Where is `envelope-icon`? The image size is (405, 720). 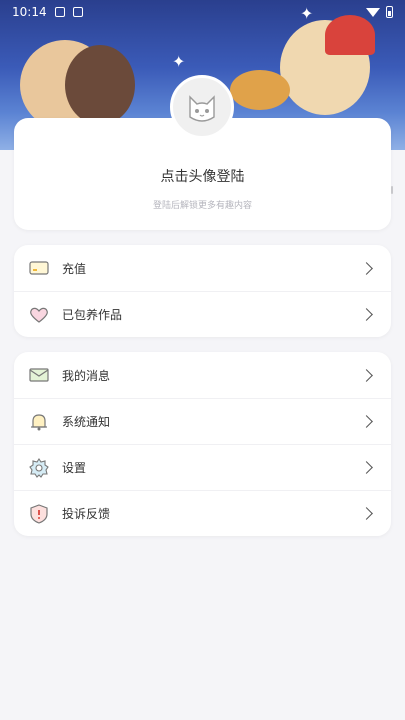
envelope-icon is located at coordinates (39, 375).